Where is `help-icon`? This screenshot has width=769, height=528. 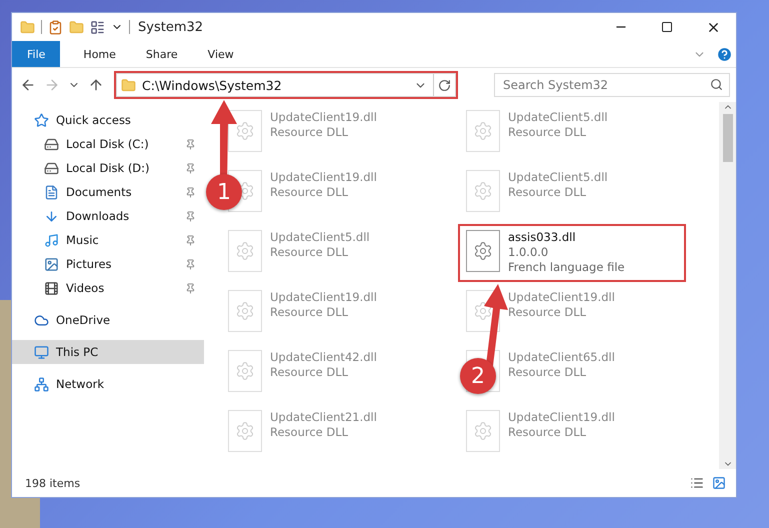 help-icon is located at coordinates (724, 54).